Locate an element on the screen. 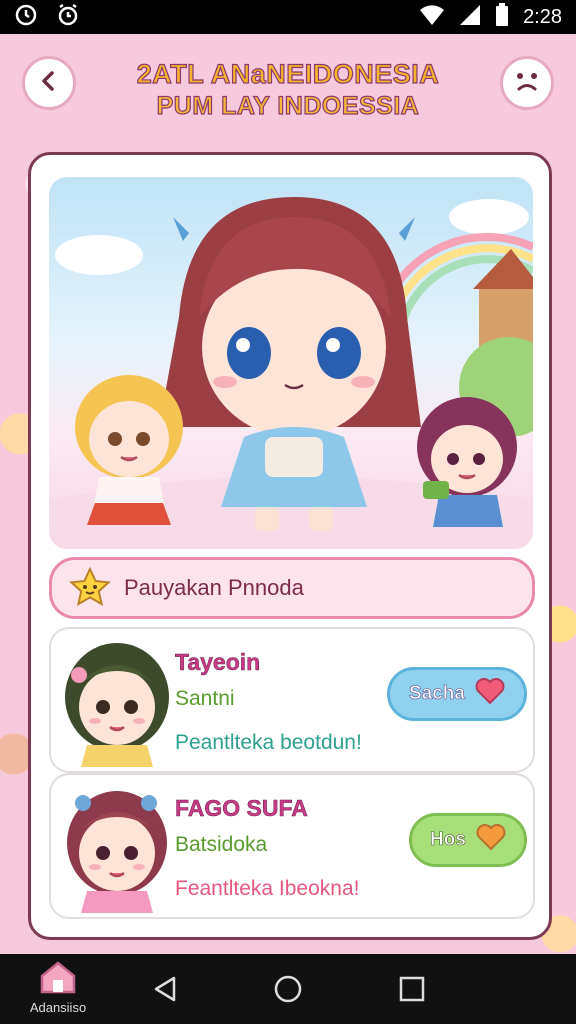 The height and width of the screenshot is (1024, 576). search-text: Pauyakan Pnnoda is located at coordinates (214, 587).